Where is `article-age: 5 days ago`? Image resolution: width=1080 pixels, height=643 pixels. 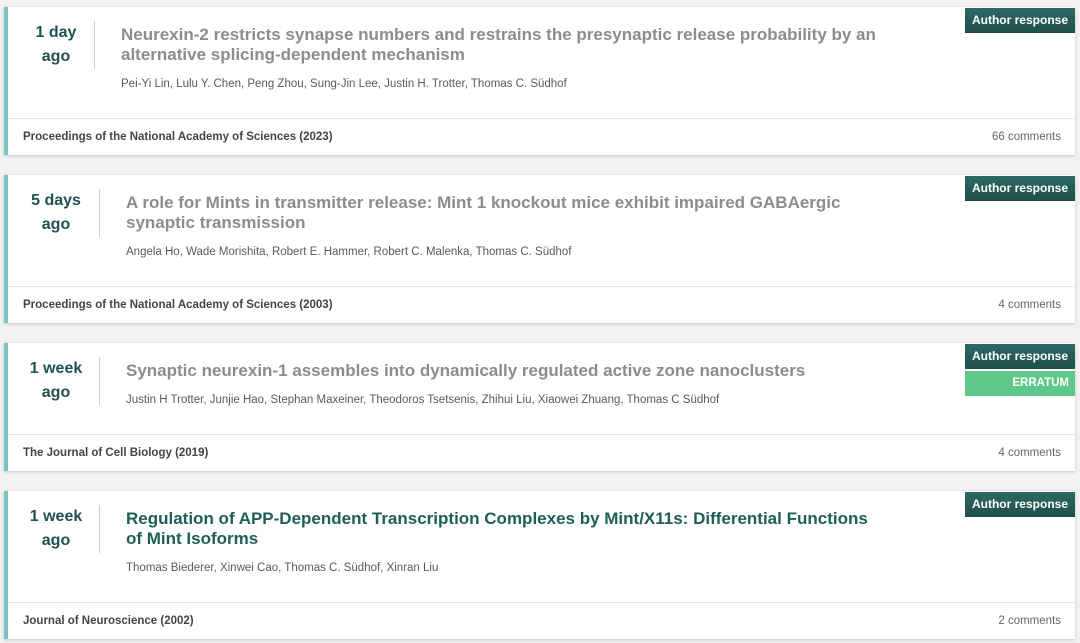 article-age: 5 days ago is located at coordinates (56, 213).